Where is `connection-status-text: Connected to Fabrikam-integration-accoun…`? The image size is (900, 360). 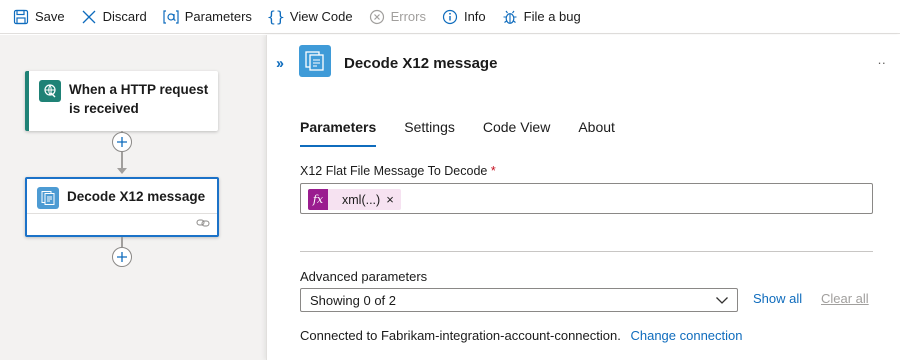 connection-status-text: Connected to Fabrikam-integration-accoun… is located at coordinates (460, 335).